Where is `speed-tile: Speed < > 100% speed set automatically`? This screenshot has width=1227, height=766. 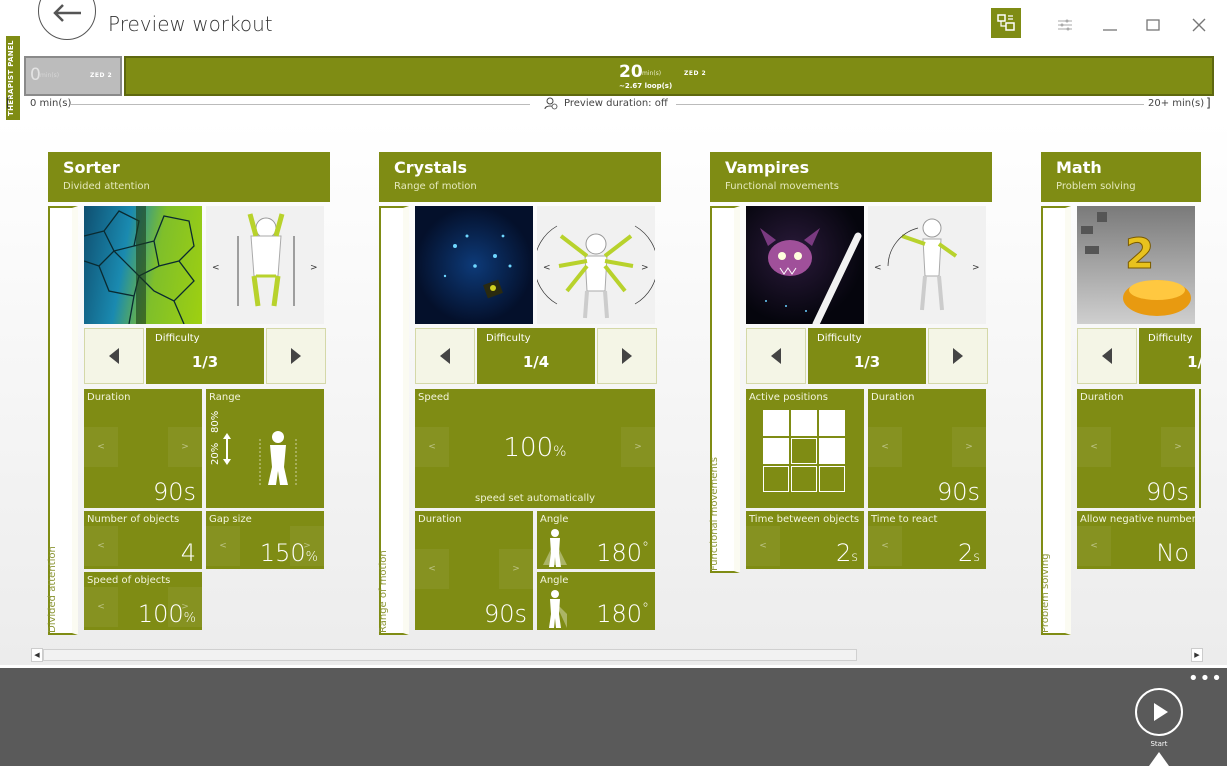 speed-tile: Speed < > 100% speed set automatically is located at coordinates (535, 448).